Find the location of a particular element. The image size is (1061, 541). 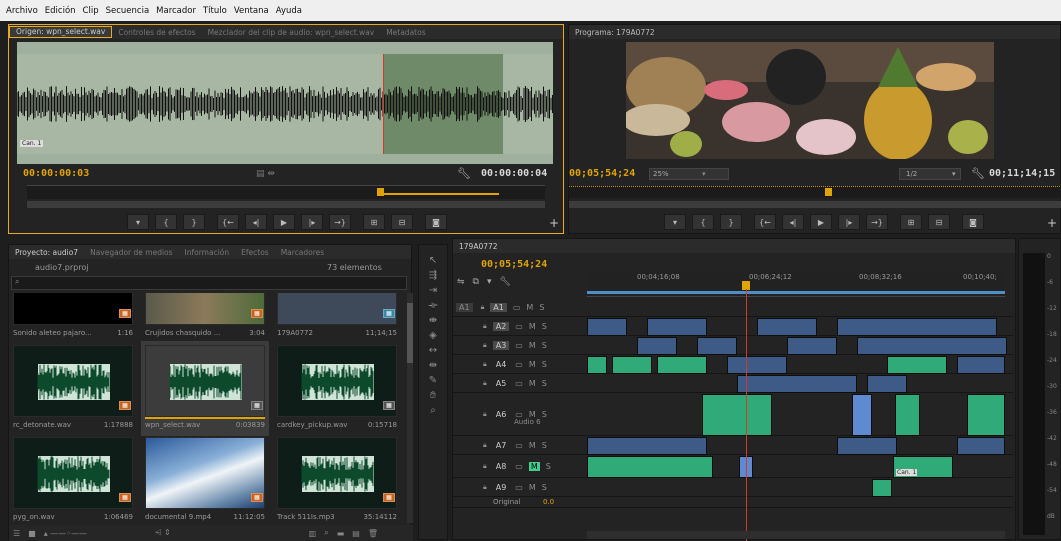

track-a5: 🔒︎ A5 ▭ M S is located at coordinates (733, 384).